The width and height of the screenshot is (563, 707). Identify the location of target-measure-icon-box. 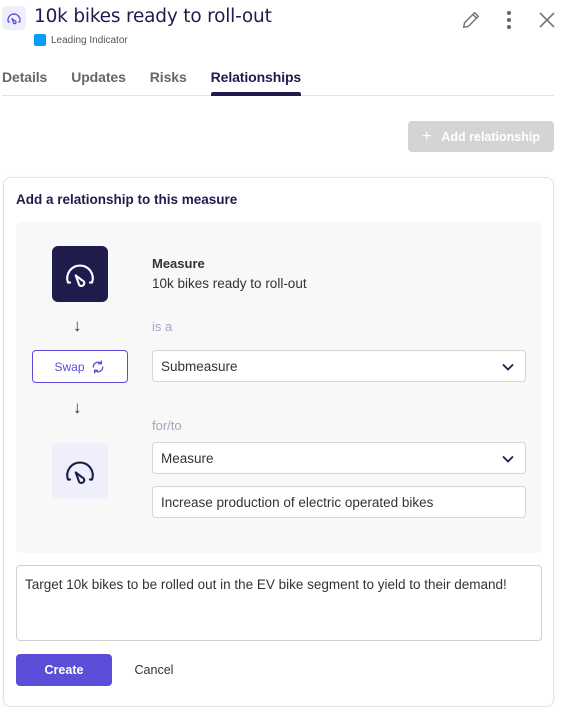
(80, 471).